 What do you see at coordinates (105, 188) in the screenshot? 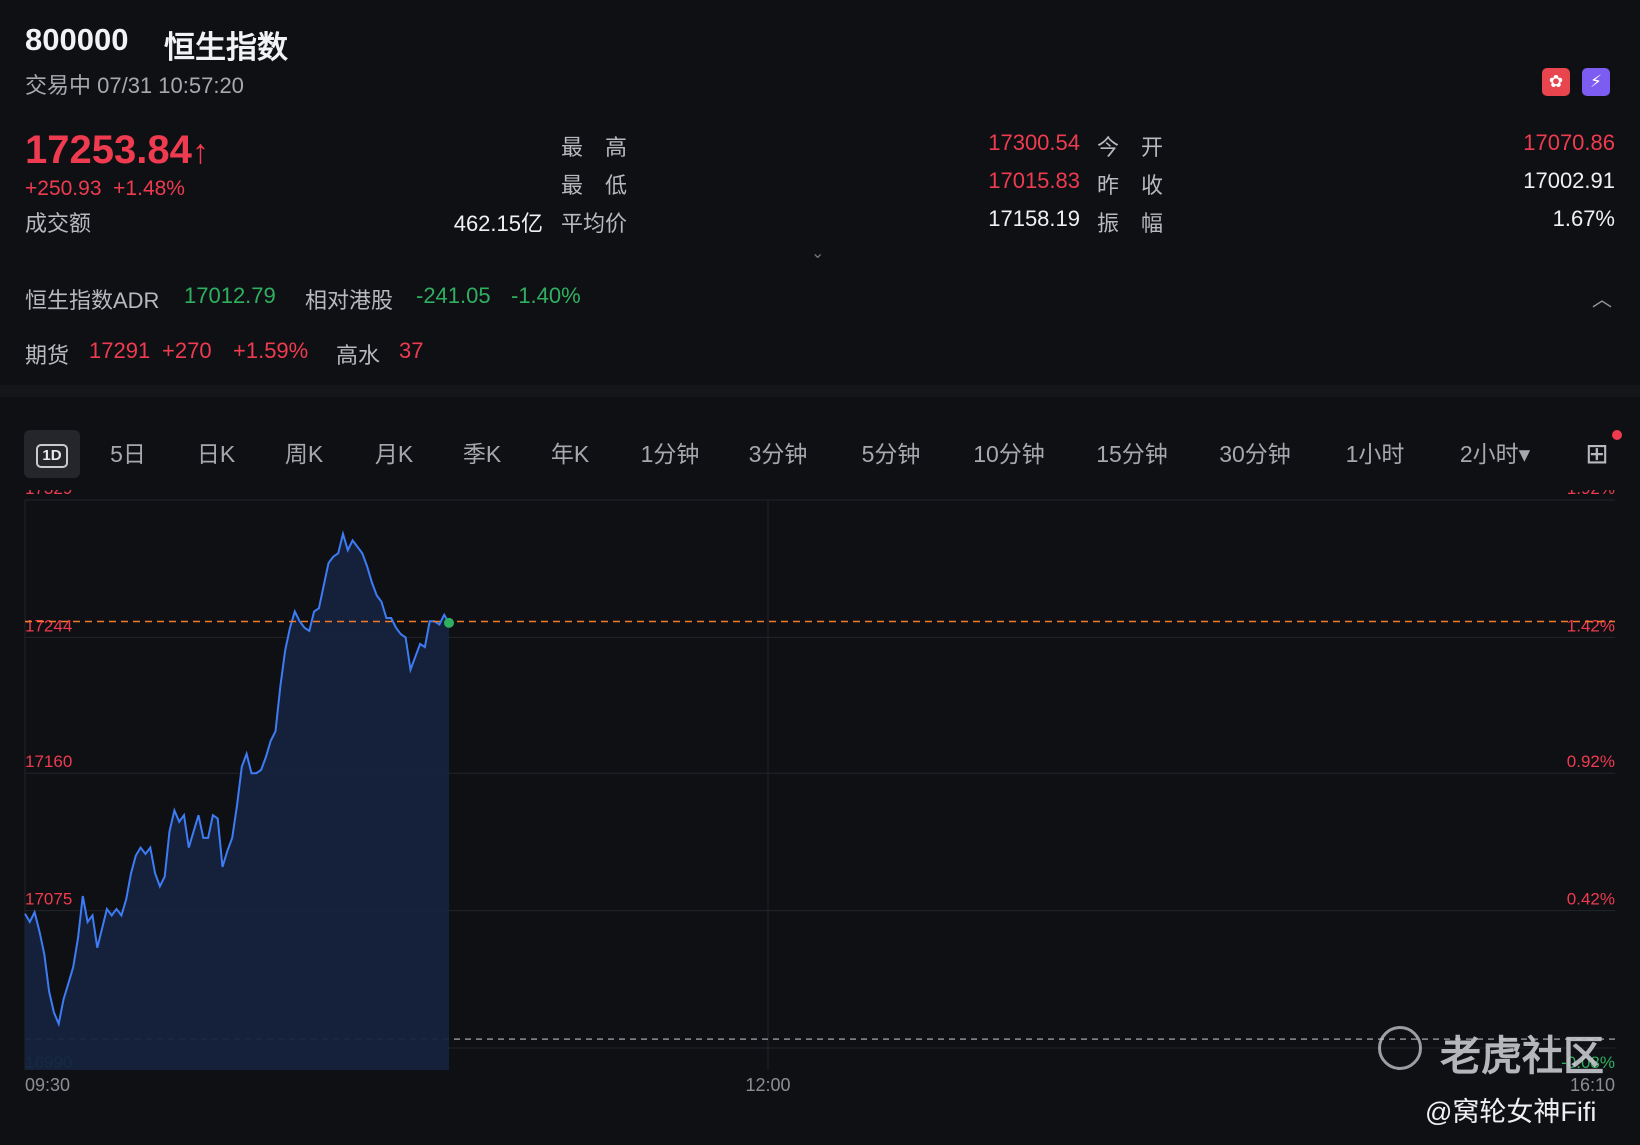
I see `price-change: +250.93 +1.48%` at bounding box center [105, 188].